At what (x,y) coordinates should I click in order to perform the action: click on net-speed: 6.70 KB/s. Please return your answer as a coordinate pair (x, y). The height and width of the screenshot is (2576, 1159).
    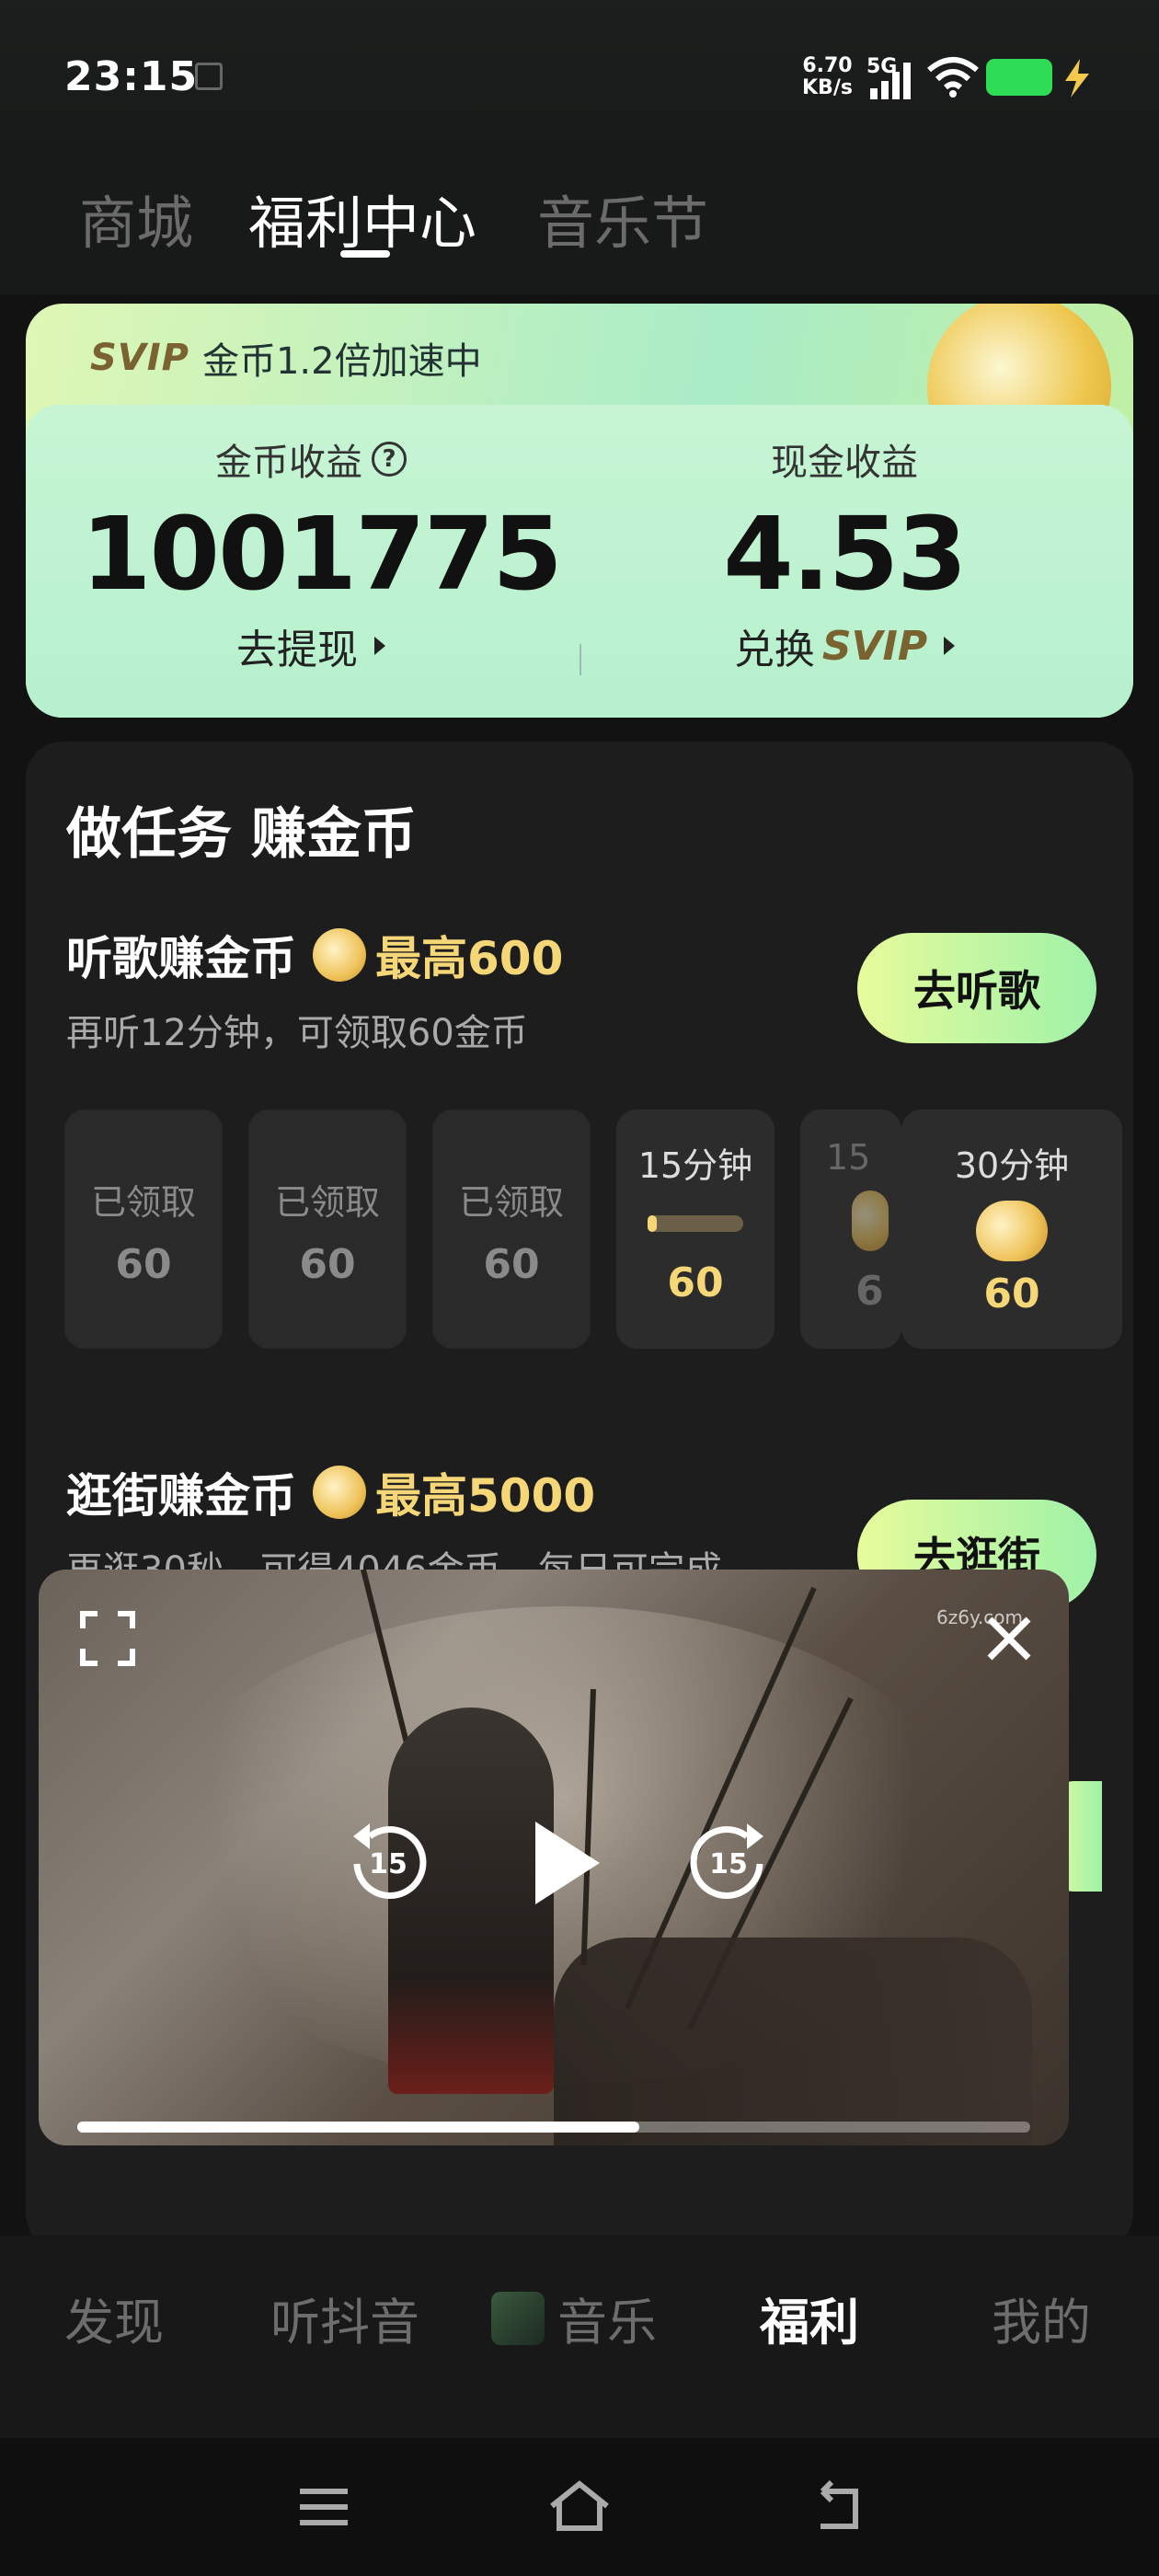
    Looking at the image, I should click on (827, 76).